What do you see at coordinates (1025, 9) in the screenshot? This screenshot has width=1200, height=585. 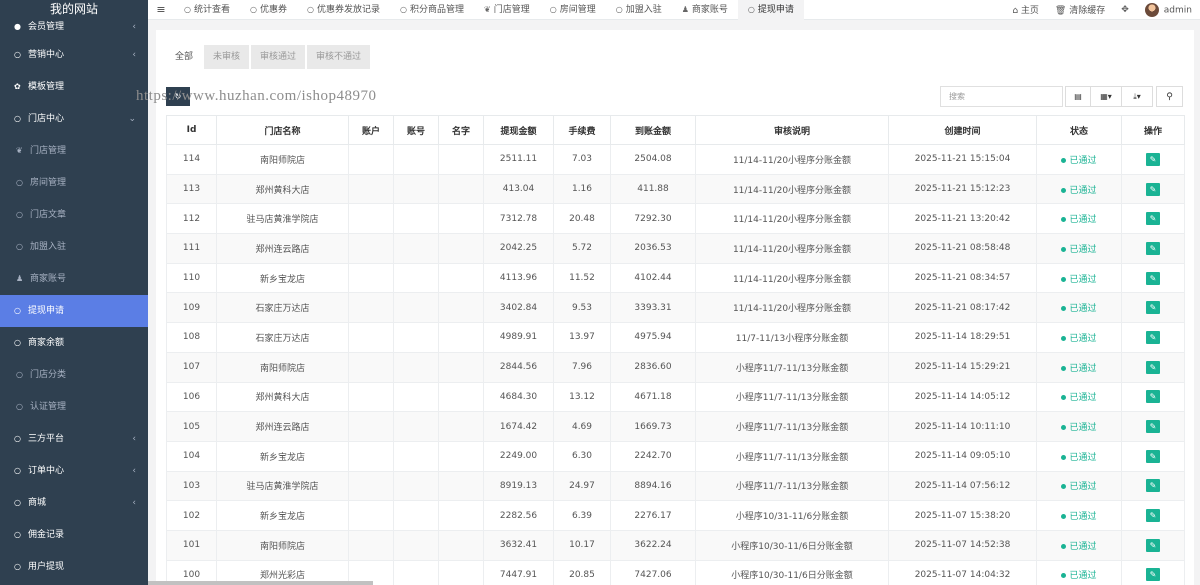 I see `home-link: ⌂ 主页` at bounding box center [1025, 9].